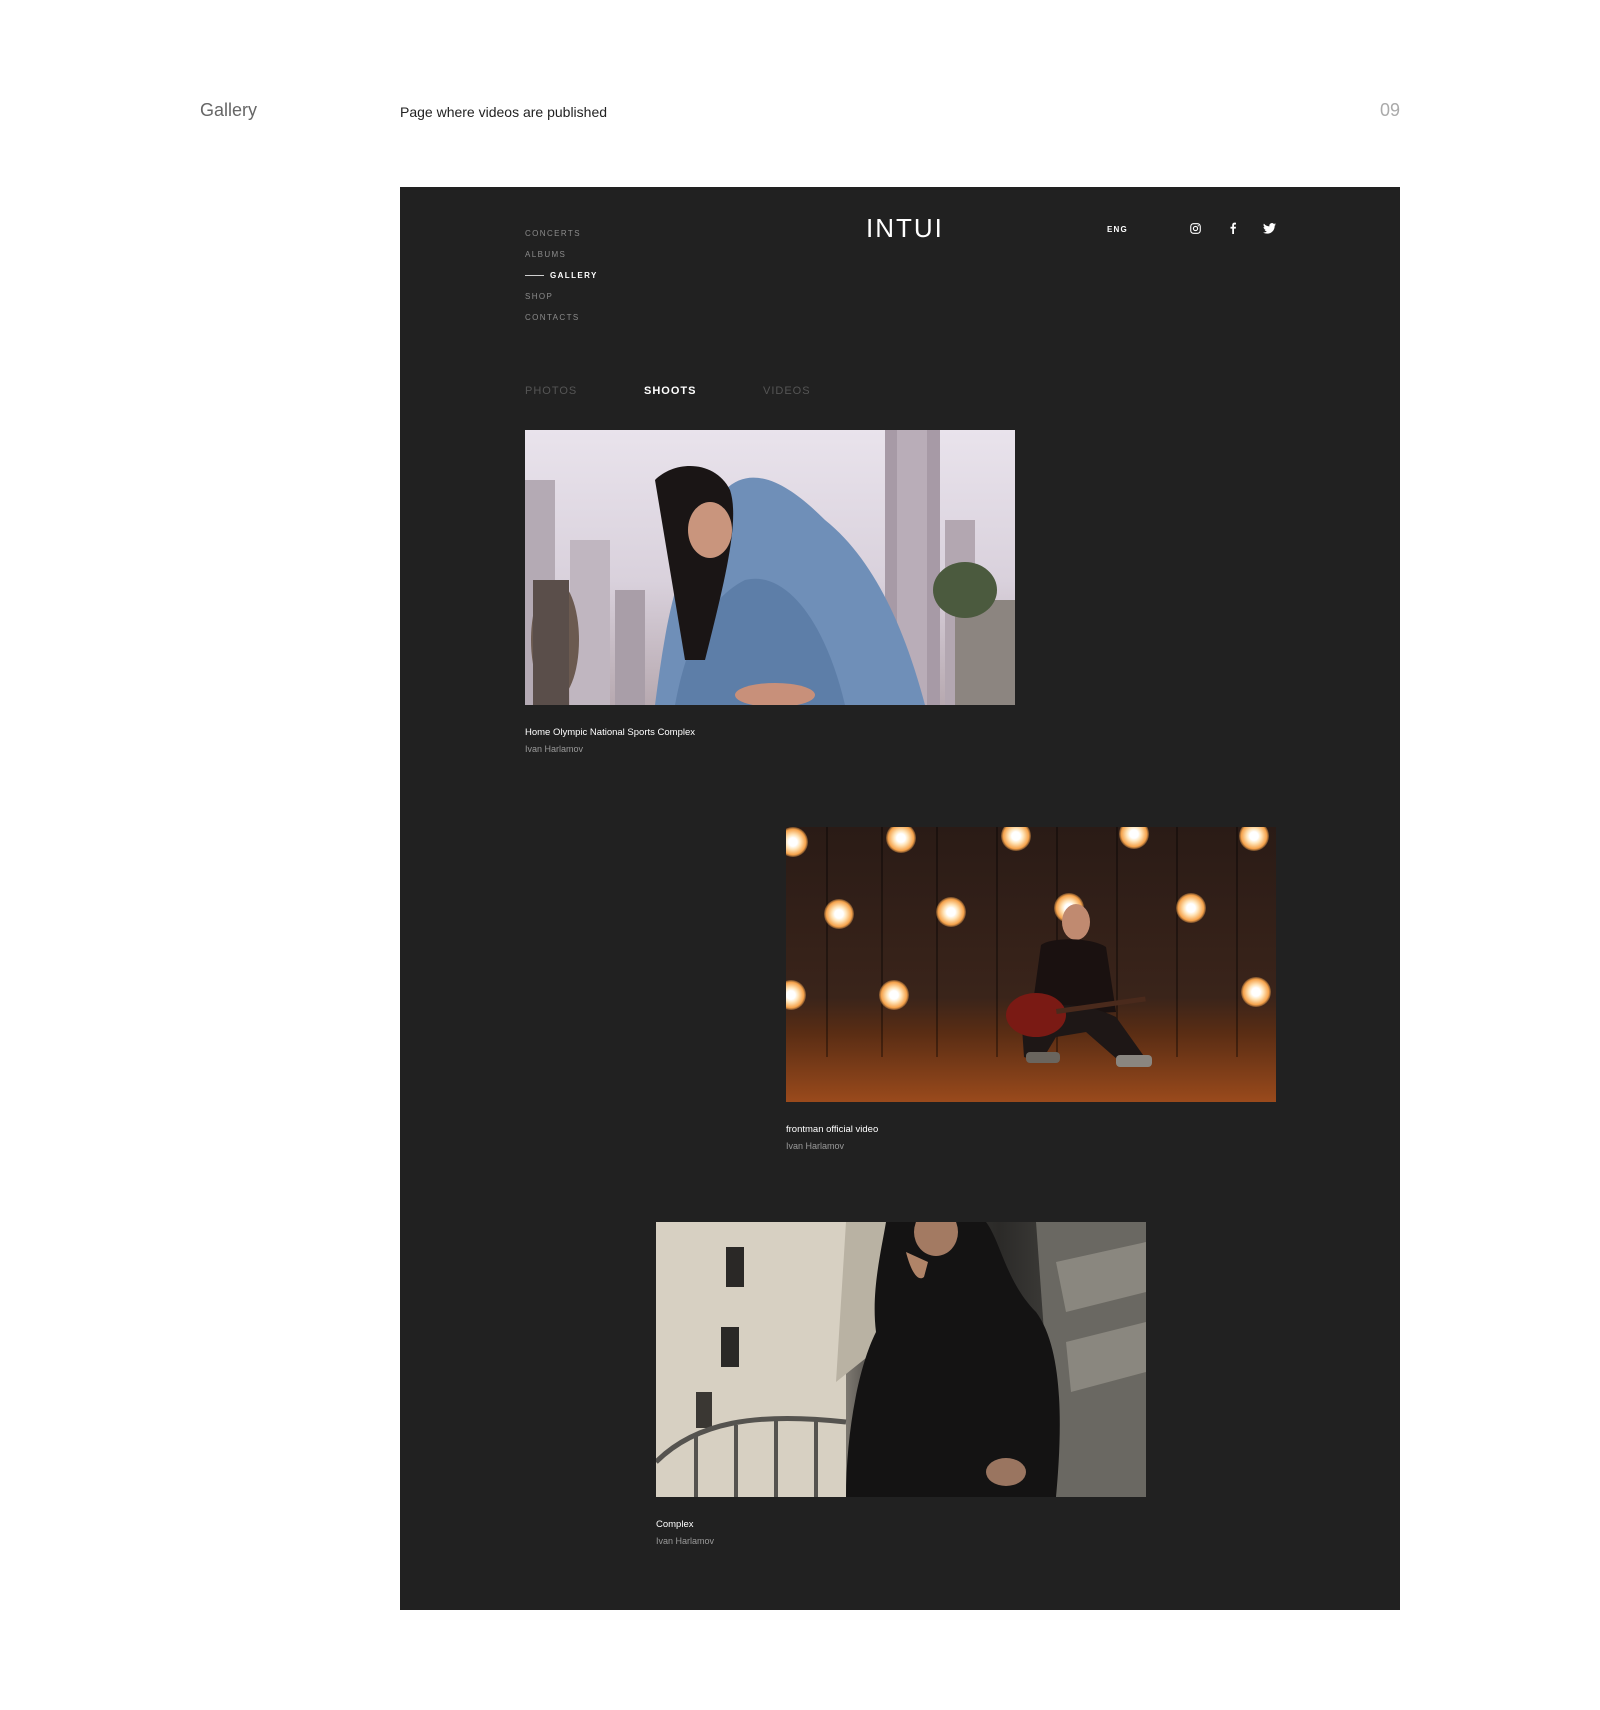  Describe the element at coordinates (1195, 228) in the screenshot. I see `instagram-icon` at that location.